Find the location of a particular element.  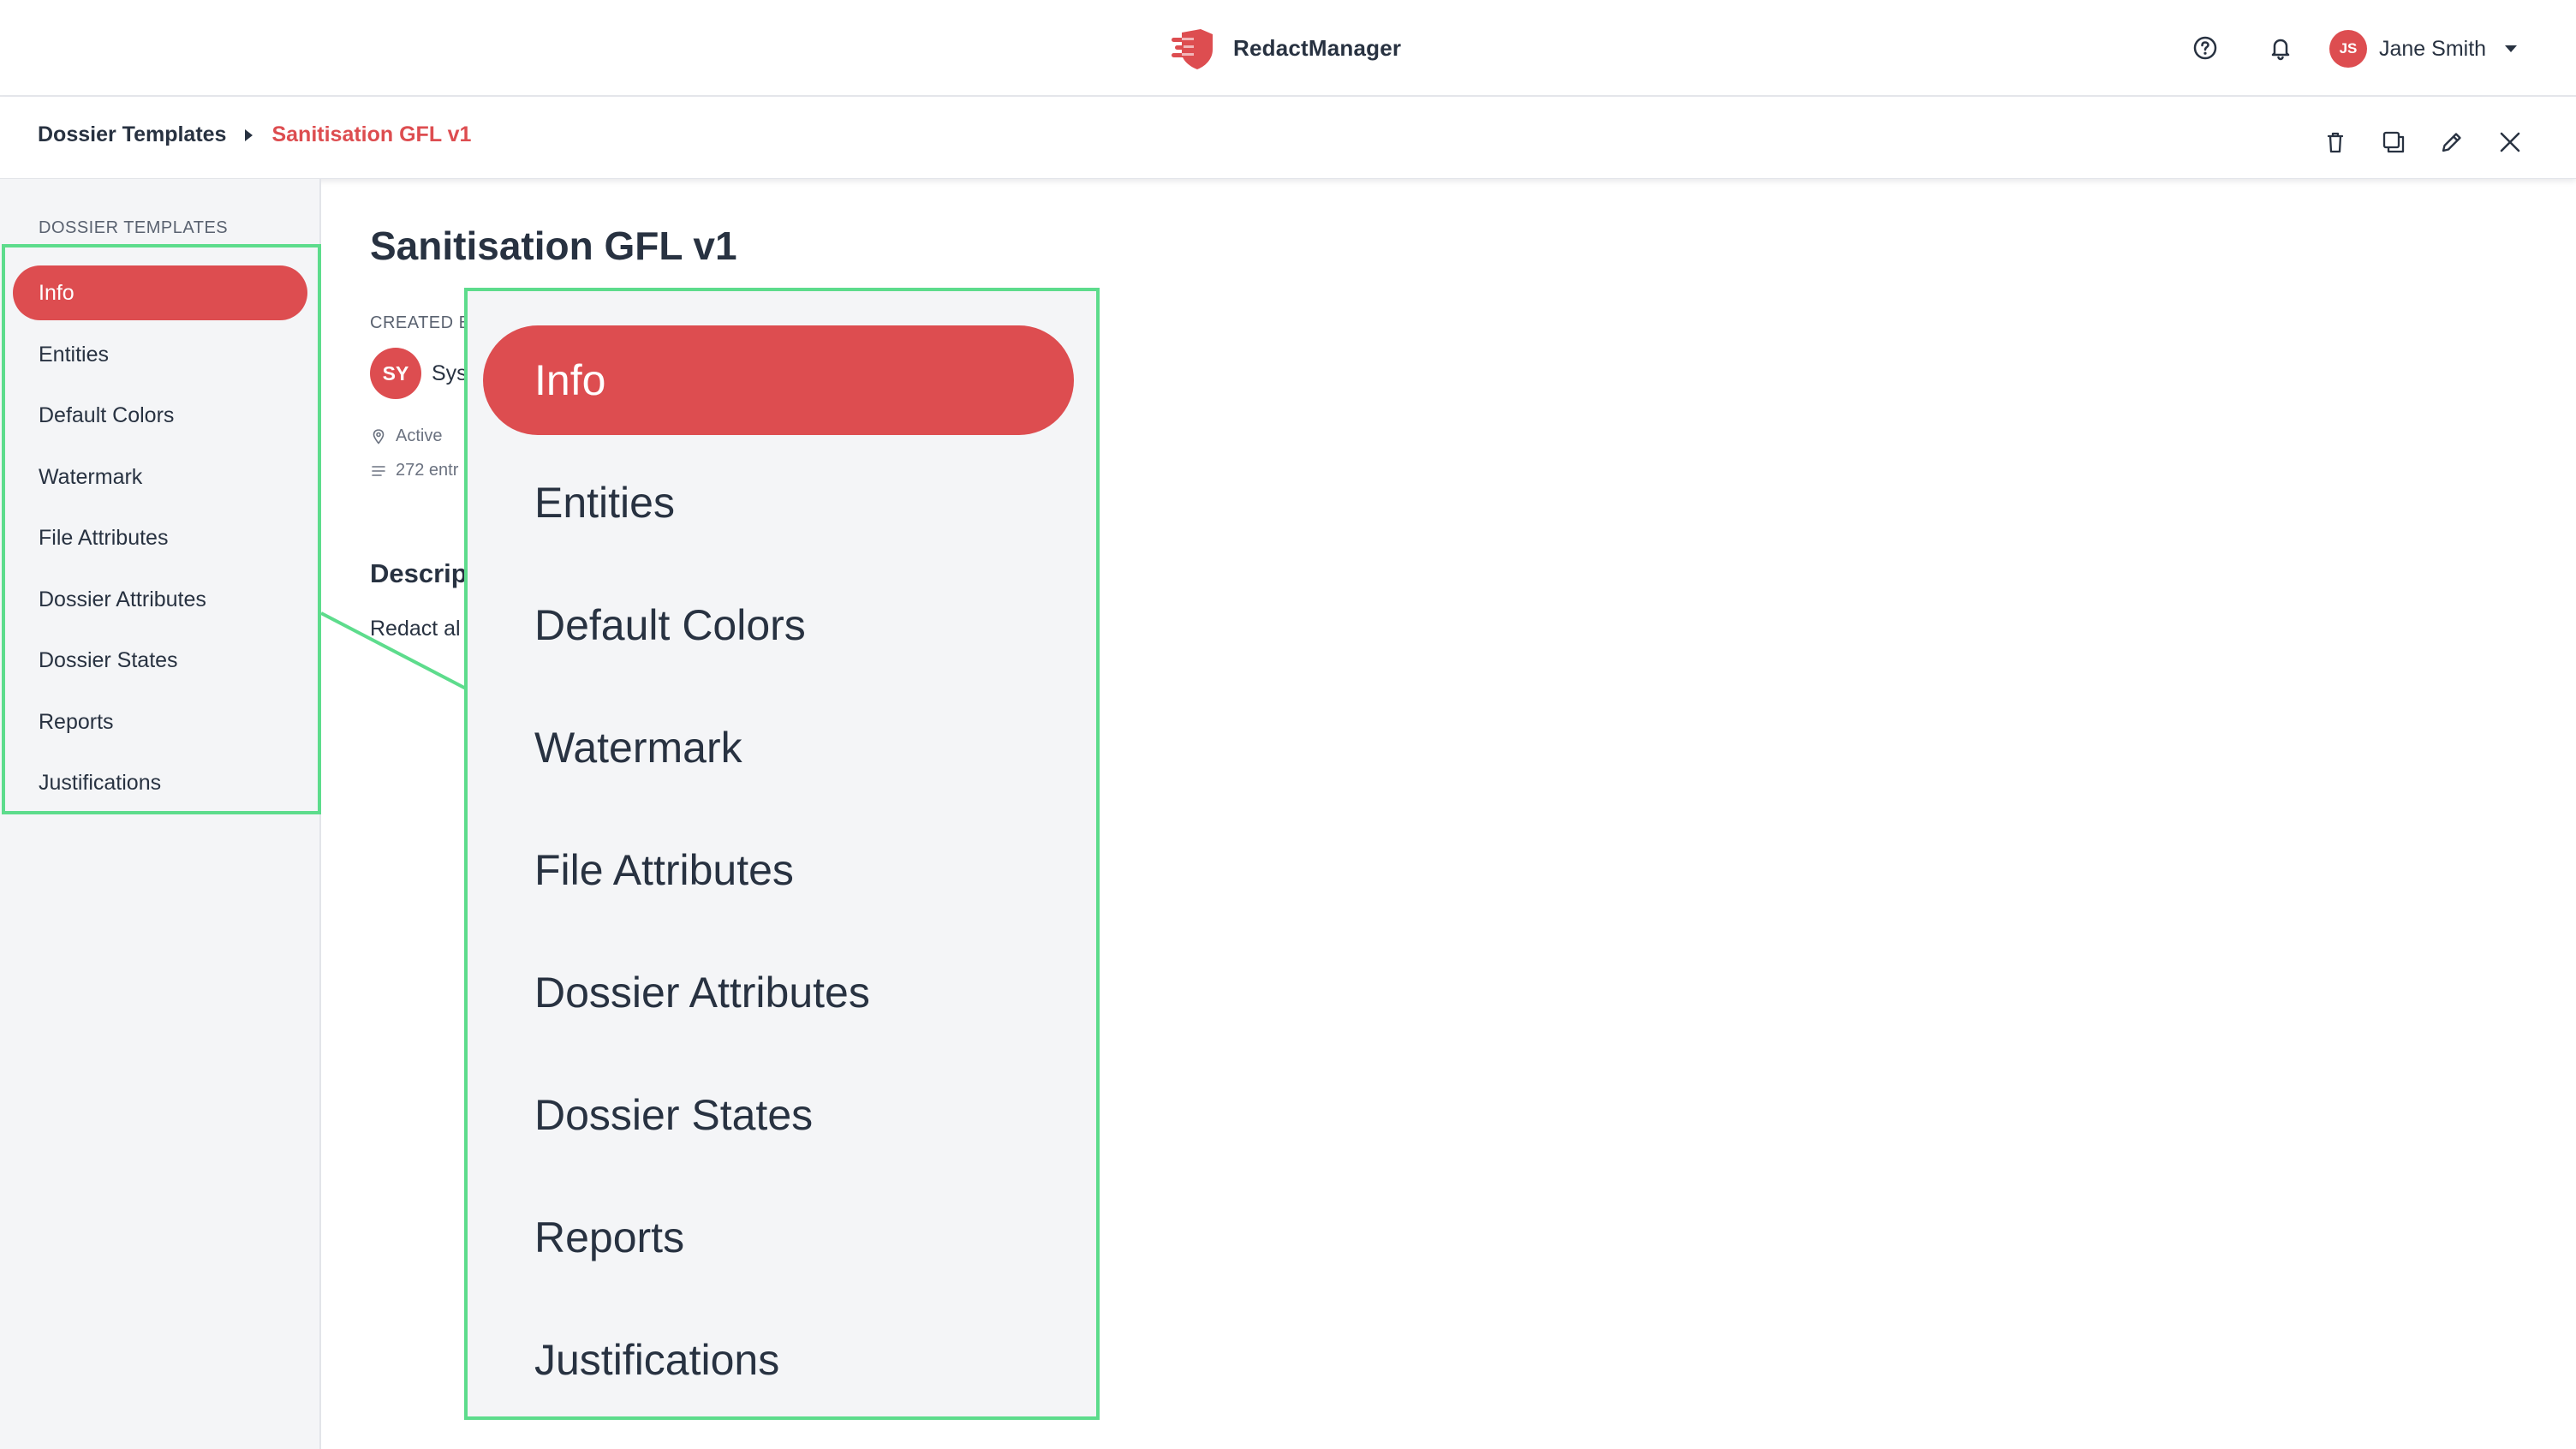

highlight-box is located at coordinates (161, 529).